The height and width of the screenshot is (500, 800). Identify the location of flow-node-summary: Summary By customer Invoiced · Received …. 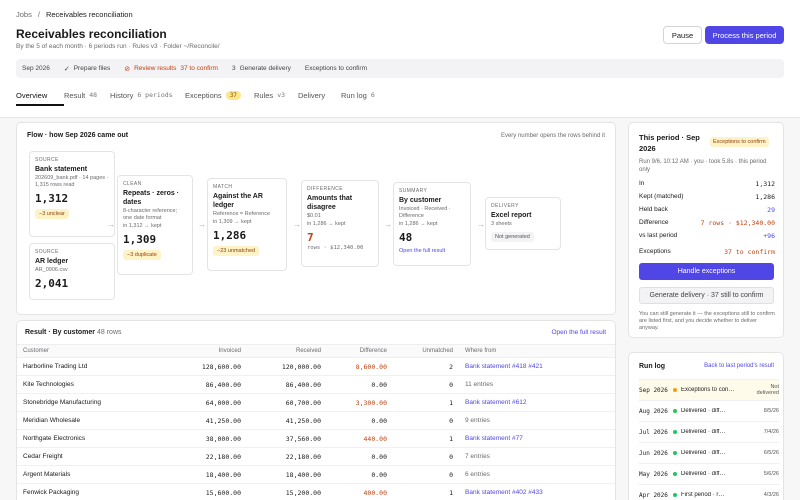
(432, 224).